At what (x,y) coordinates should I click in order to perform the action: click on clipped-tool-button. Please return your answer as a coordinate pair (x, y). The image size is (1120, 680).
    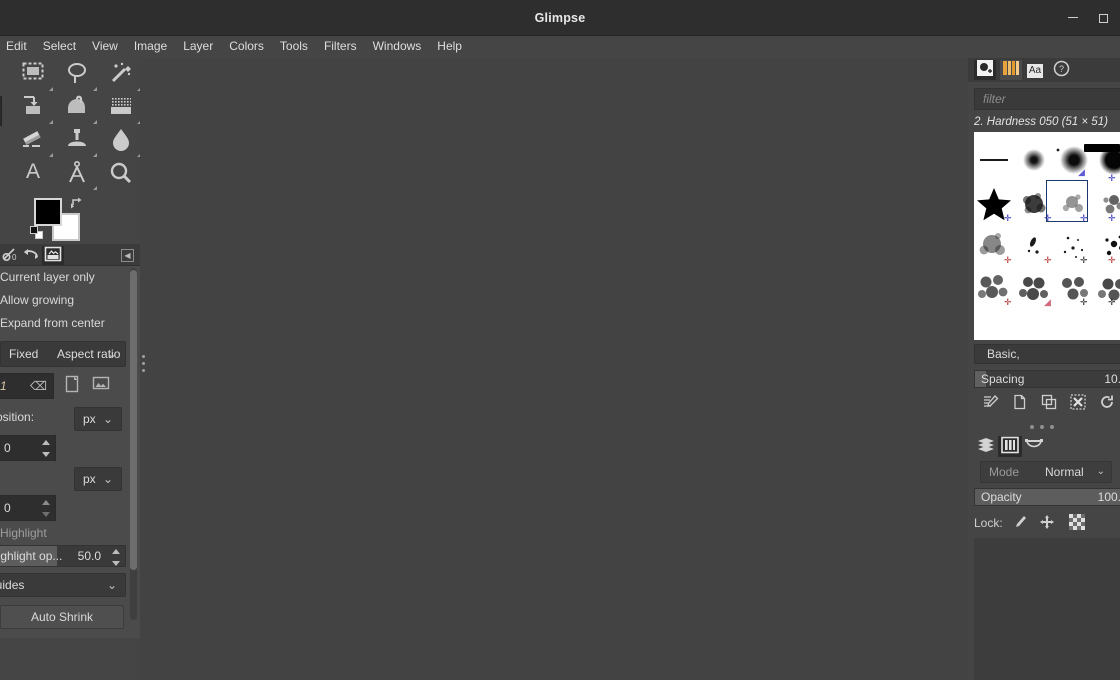
    Looking at the image, I should click on (1, 111).